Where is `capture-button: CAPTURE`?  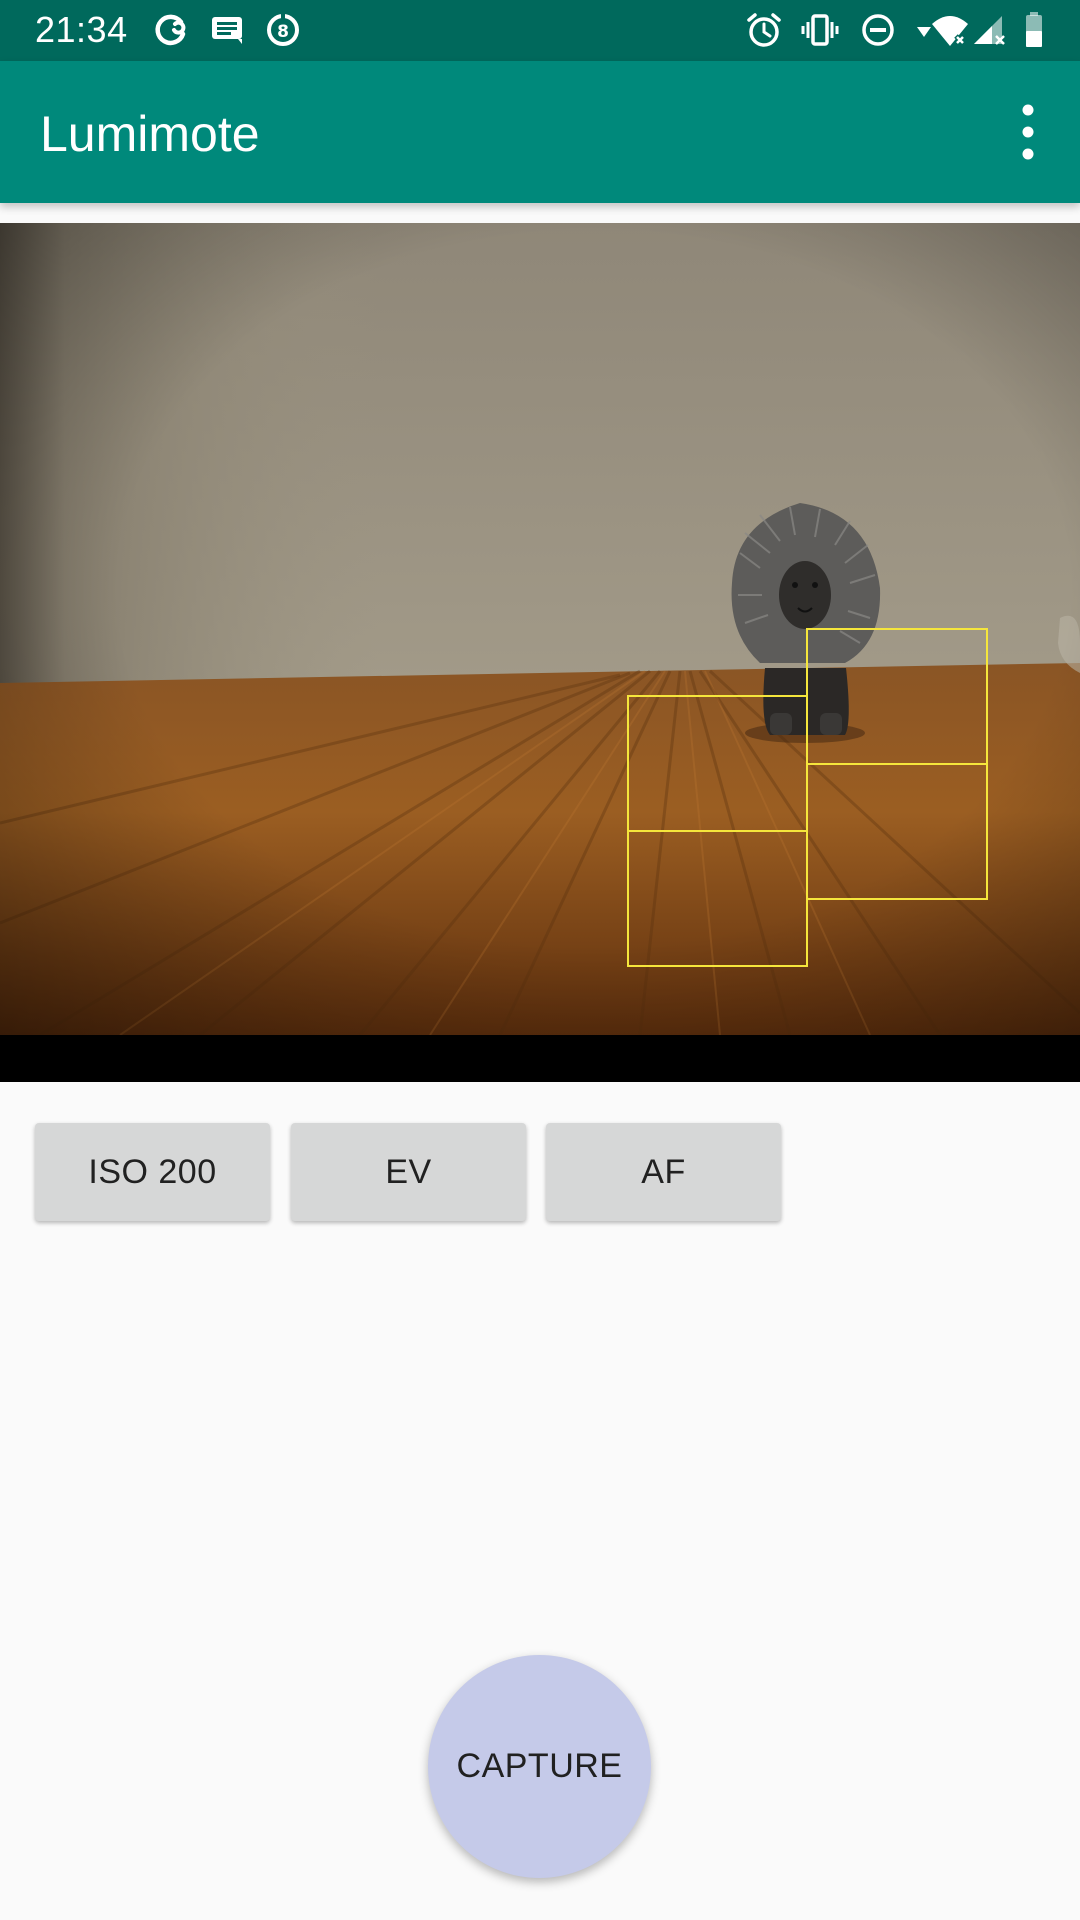
capture-button: CAPTURE is located at coordinates (539, 1766).